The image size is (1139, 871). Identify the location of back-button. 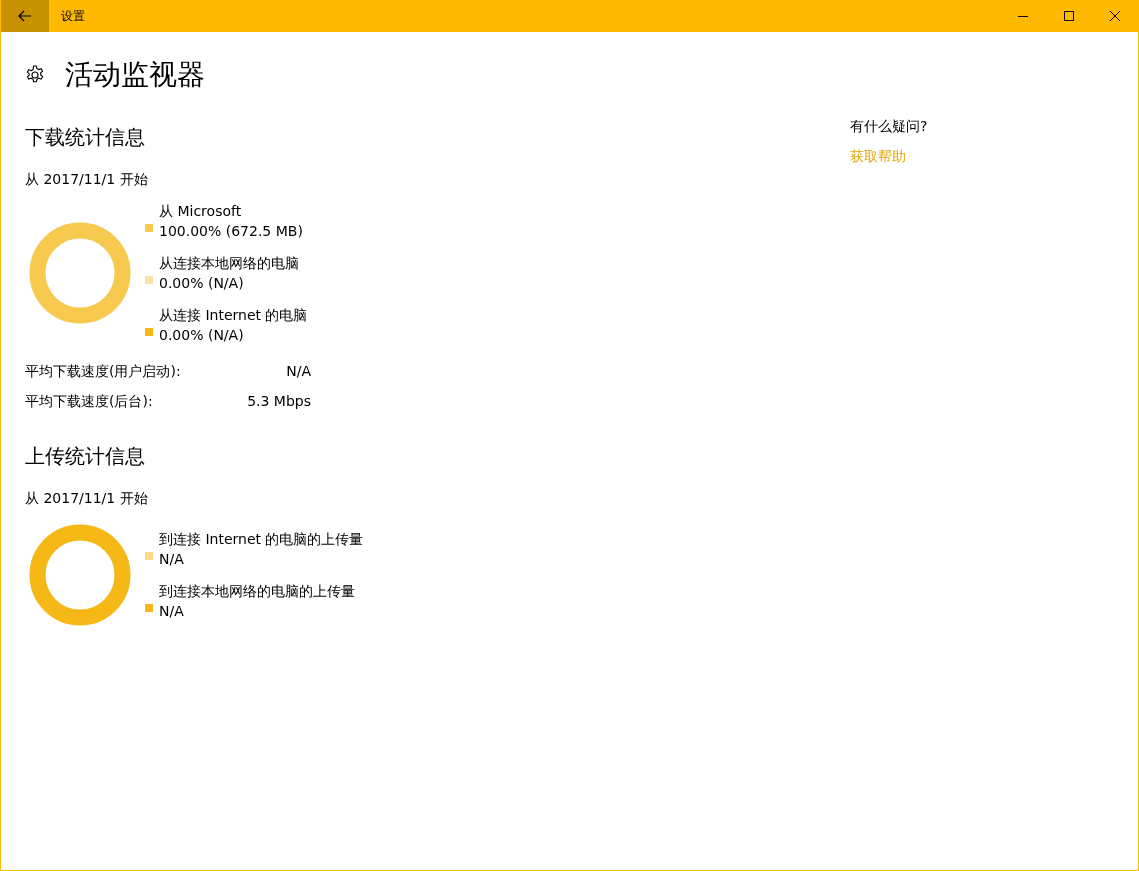
(25, 16).